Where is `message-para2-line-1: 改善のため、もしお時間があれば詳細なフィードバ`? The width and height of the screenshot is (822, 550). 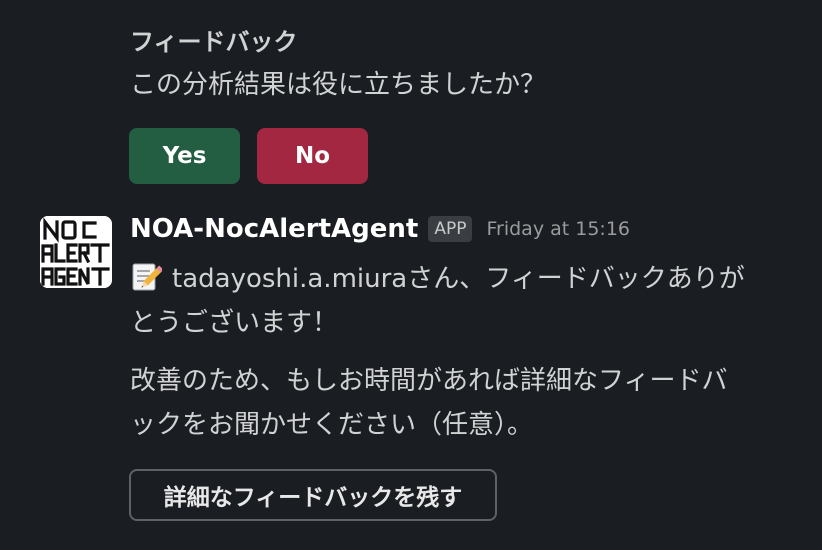 message-para2-line-1: 改善のため、もしお時間があれば詳細なフィードバ is located at coordinates (429, 381).